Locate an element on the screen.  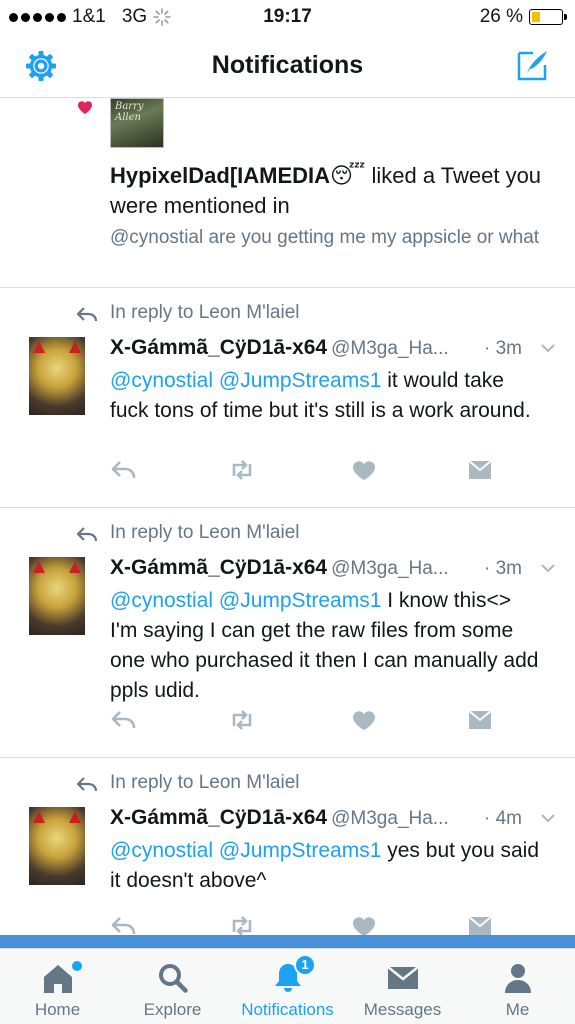
tab-messages: Messages is located at coordinates (402, 986).